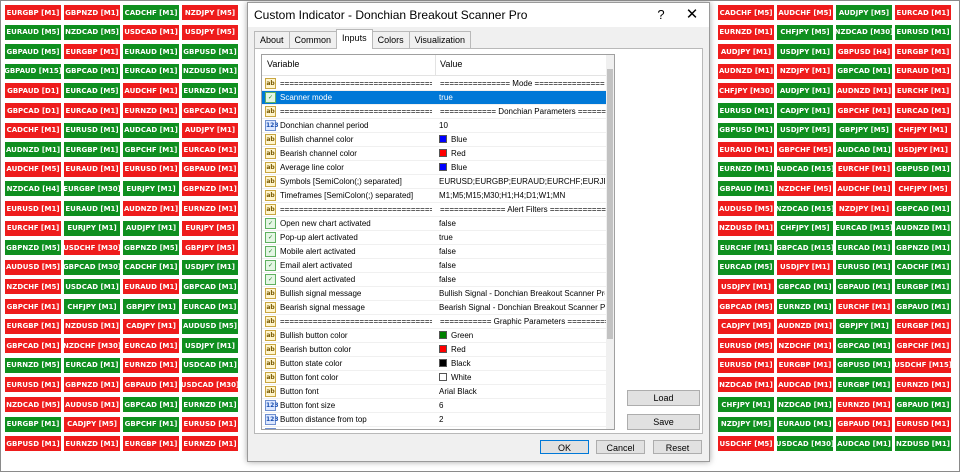  Describe the element at coordinates (439, 40) in the screenshot. I see `tab-visualization: Visualization` at that location.